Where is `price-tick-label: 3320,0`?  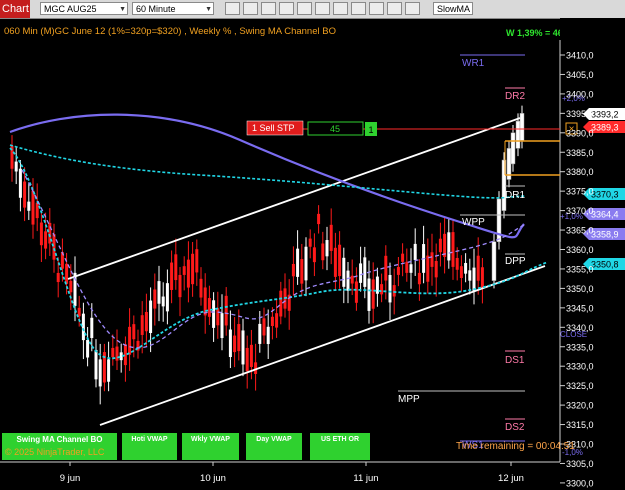 price-tick-label: 3320,0 is located at coordinates (580, 406).